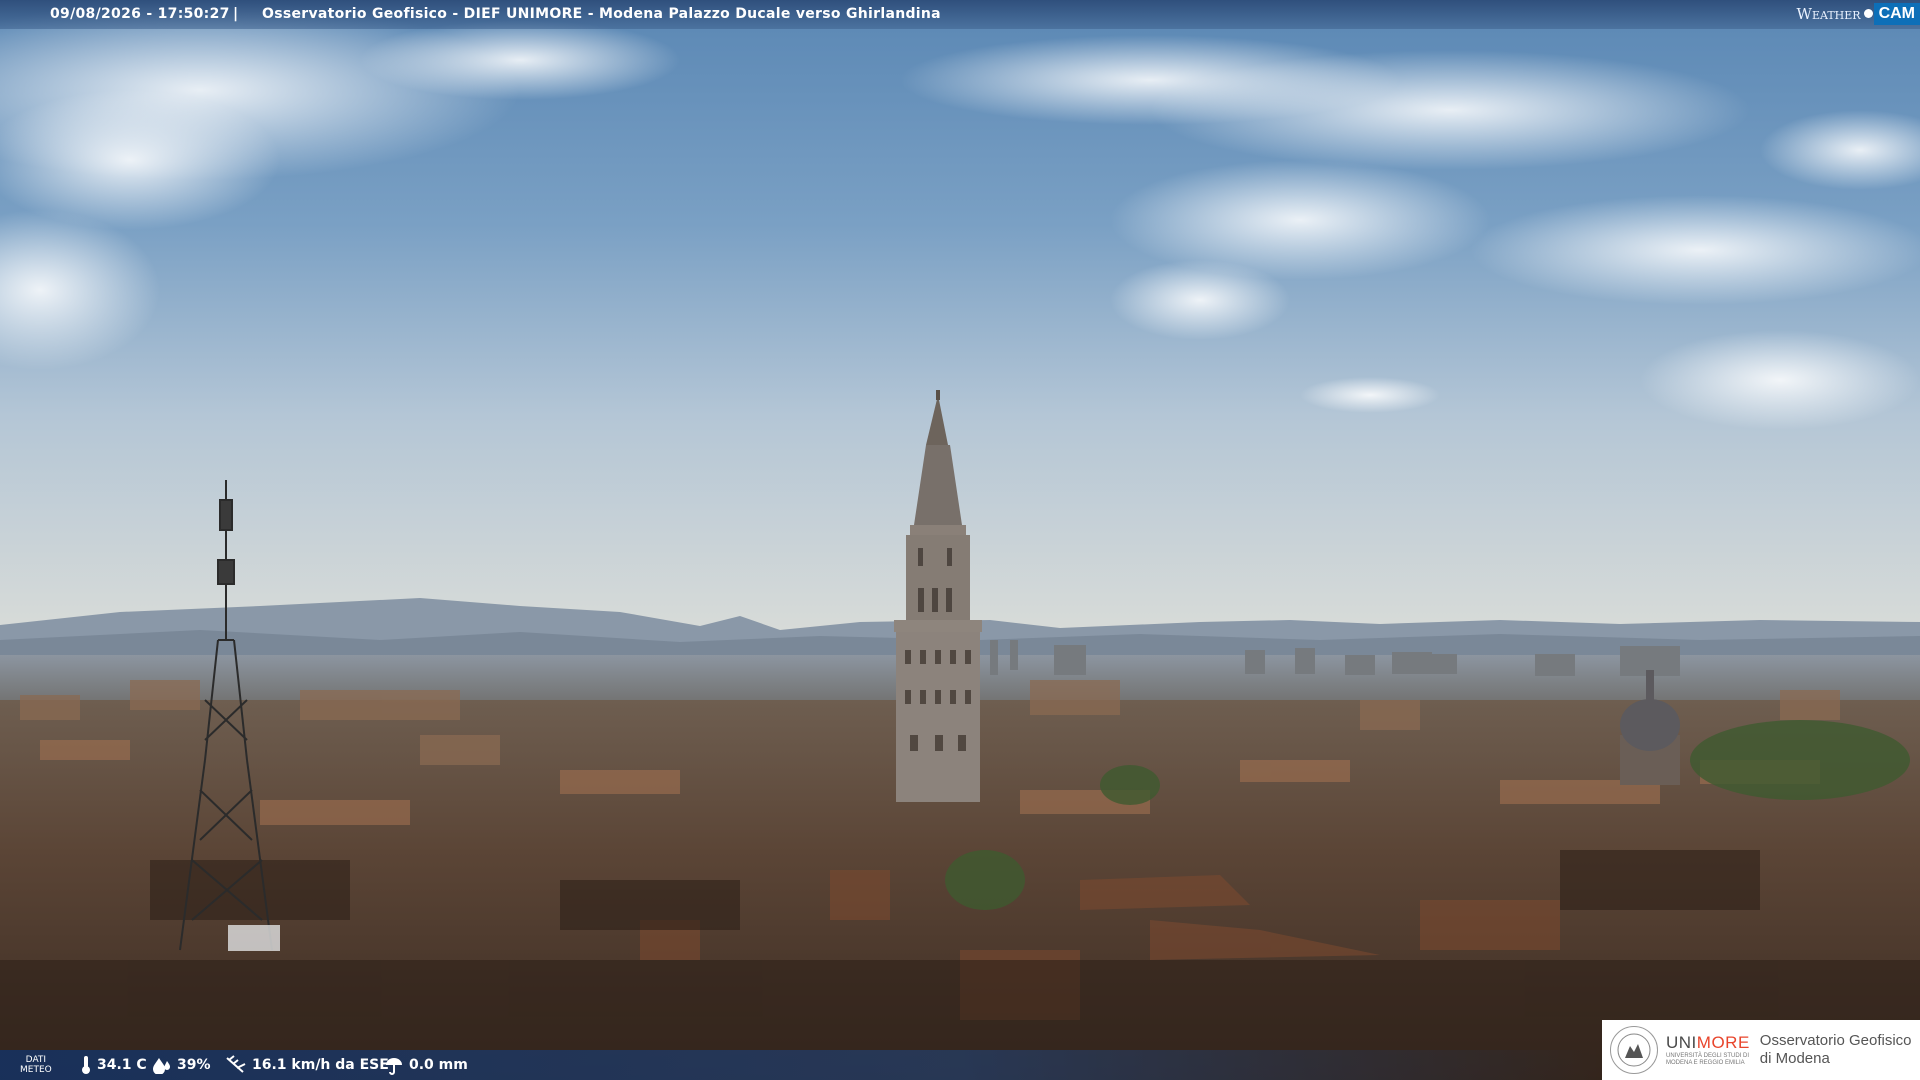  Describe the element at coordinates (1723, 1042) in the screenshot. I see `unimore-name-more: MORE` at that location.